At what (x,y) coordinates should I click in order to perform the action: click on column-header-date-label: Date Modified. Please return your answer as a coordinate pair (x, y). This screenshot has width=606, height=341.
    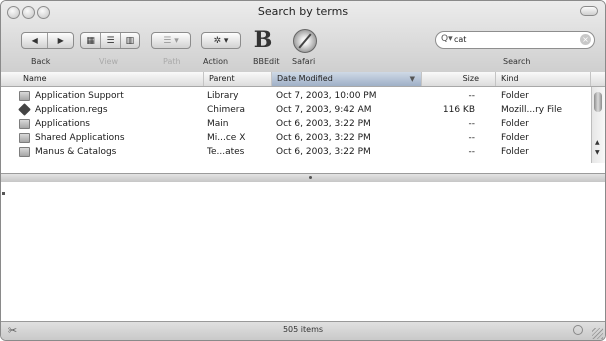
    Looking at the image, I should click on (305, 78).